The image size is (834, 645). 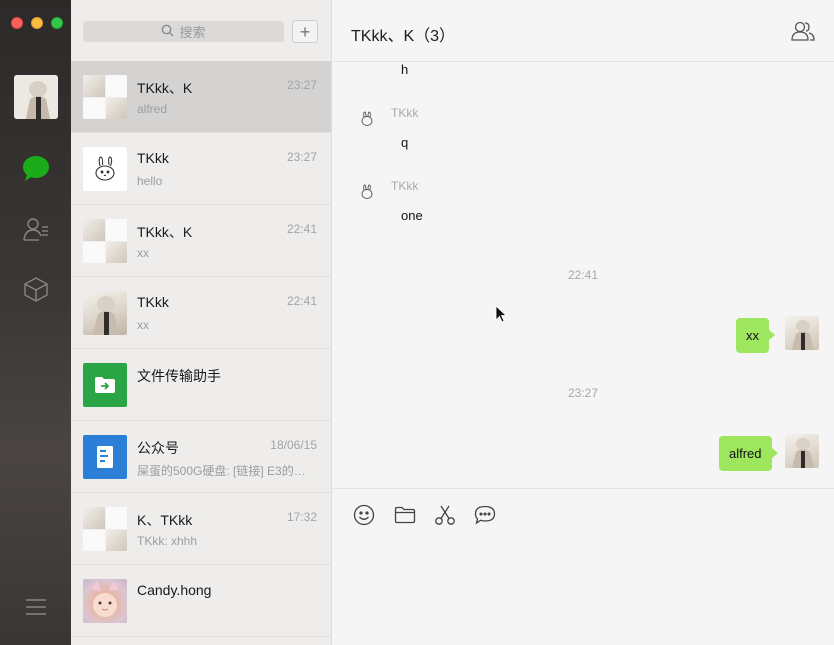 I want to click on folder-icon, so click(x=405, y=515).